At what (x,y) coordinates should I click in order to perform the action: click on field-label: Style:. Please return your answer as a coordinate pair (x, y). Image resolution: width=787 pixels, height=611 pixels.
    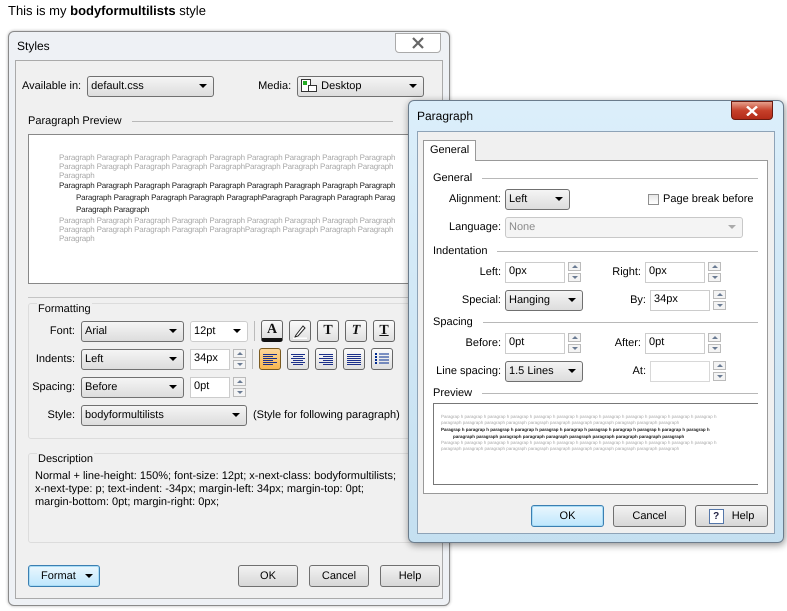
    Looking at the image, I should click on (60, 415).